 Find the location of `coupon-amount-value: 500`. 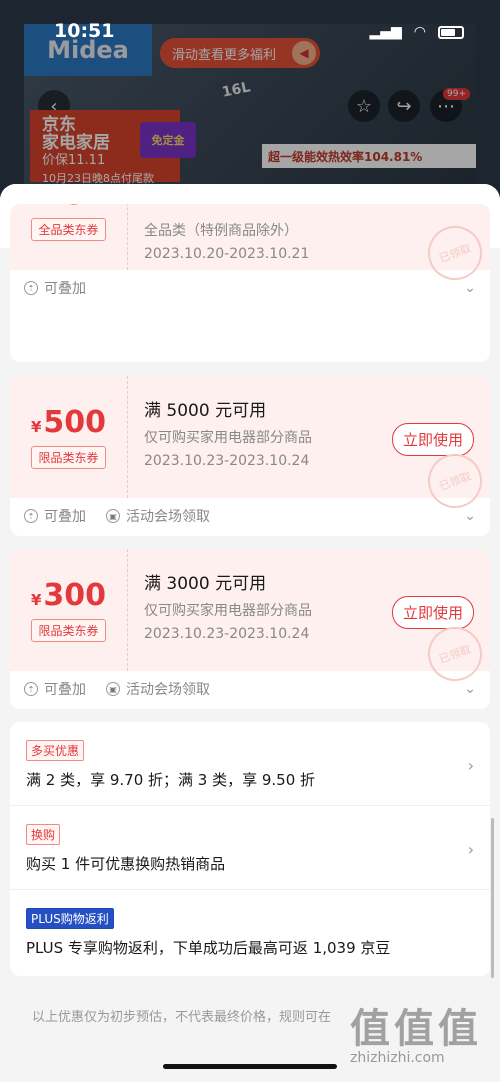

coupon-amount-value: 500 is located at coordinates (75, 422).